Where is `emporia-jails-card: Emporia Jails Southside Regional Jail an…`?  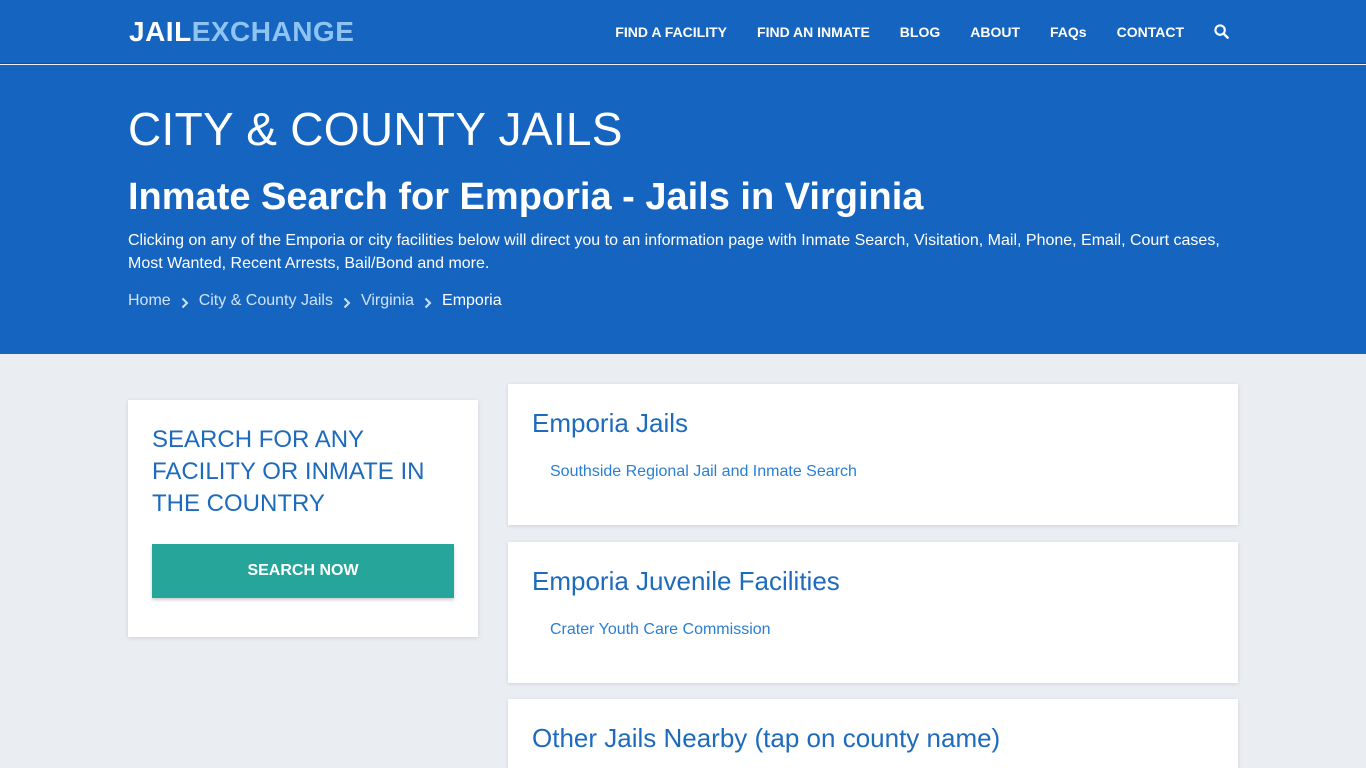
emporia-jails-card: Emporia Jails Southside Regional Jail an… is located at coordinates (873, 454).